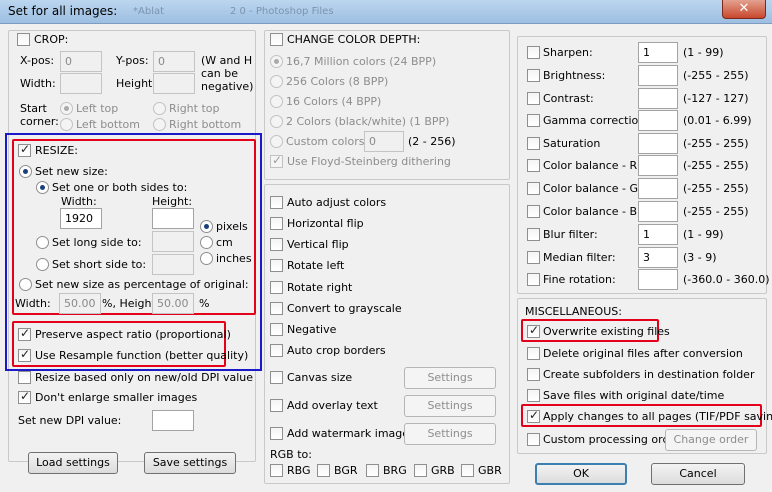  I want to click on long-side-input, so click(173, 241).